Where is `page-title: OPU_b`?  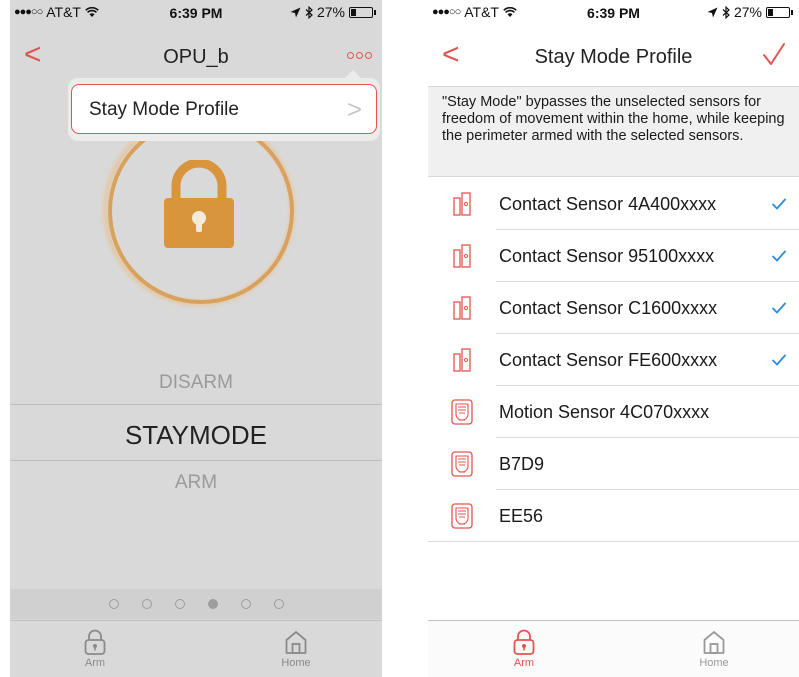
page-title: OPU_b is located at coordinates (196, 57).